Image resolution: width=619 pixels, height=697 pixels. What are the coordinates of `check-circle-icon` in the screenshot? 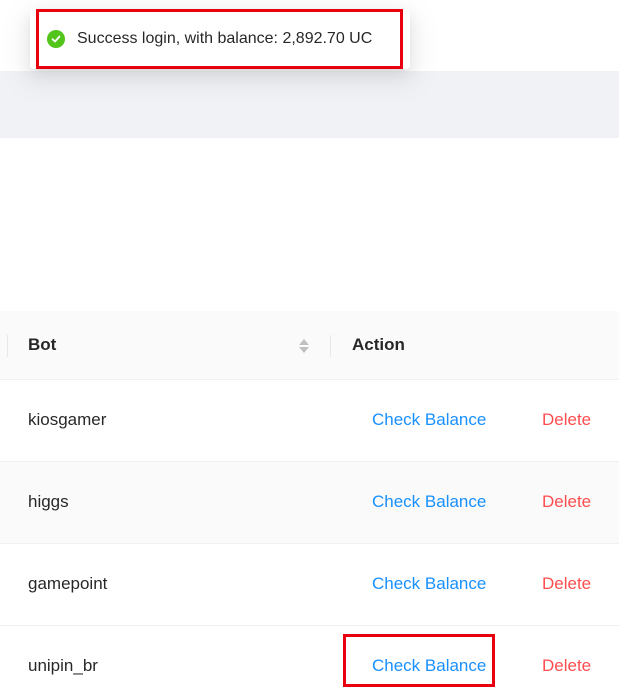 It's located at (56, 39).